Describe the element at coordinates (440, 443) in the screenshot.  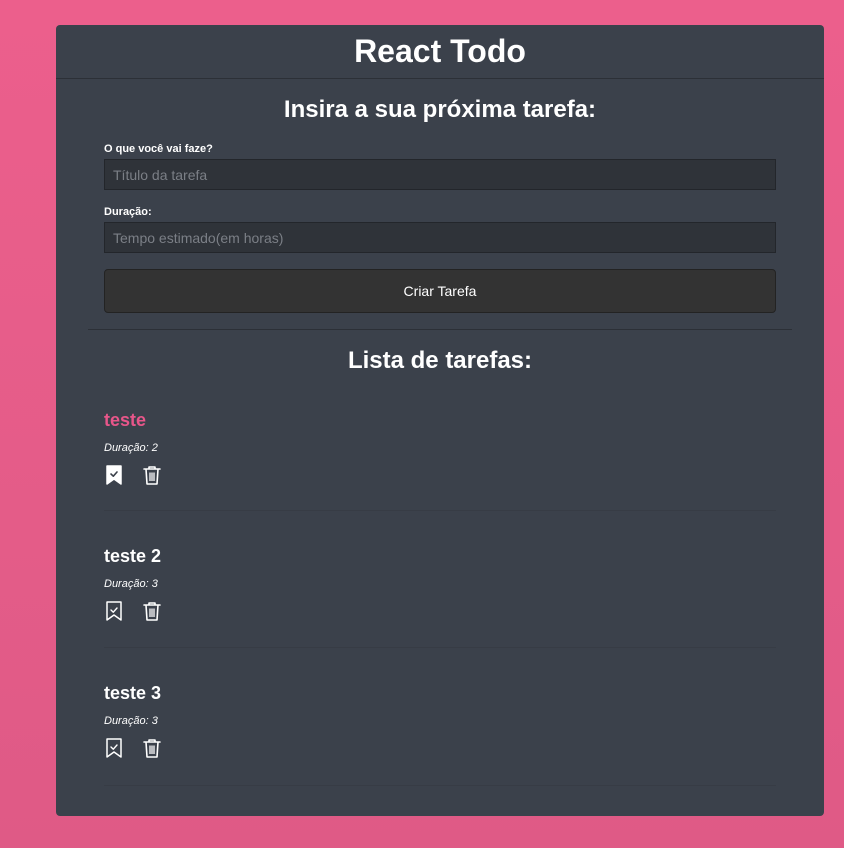
I see `task-item: teste Duração: 2` at that location.